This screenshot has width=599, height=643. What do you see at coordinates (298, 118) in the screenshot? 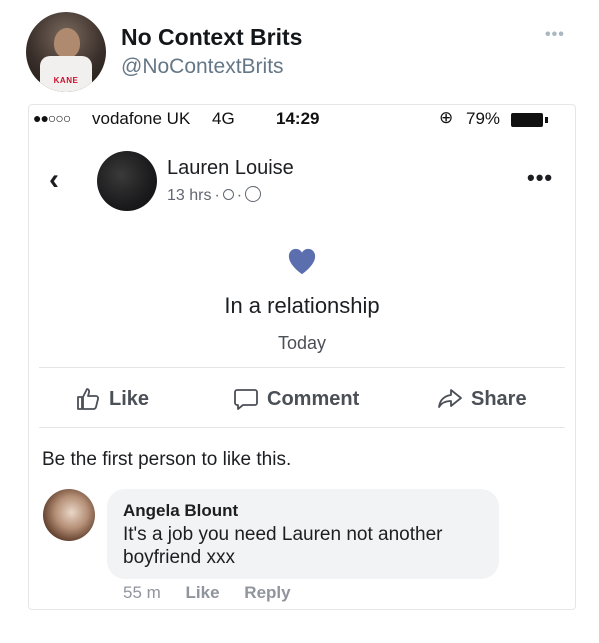
I see `status-time: 14:29` at bounding box center [298, 118].